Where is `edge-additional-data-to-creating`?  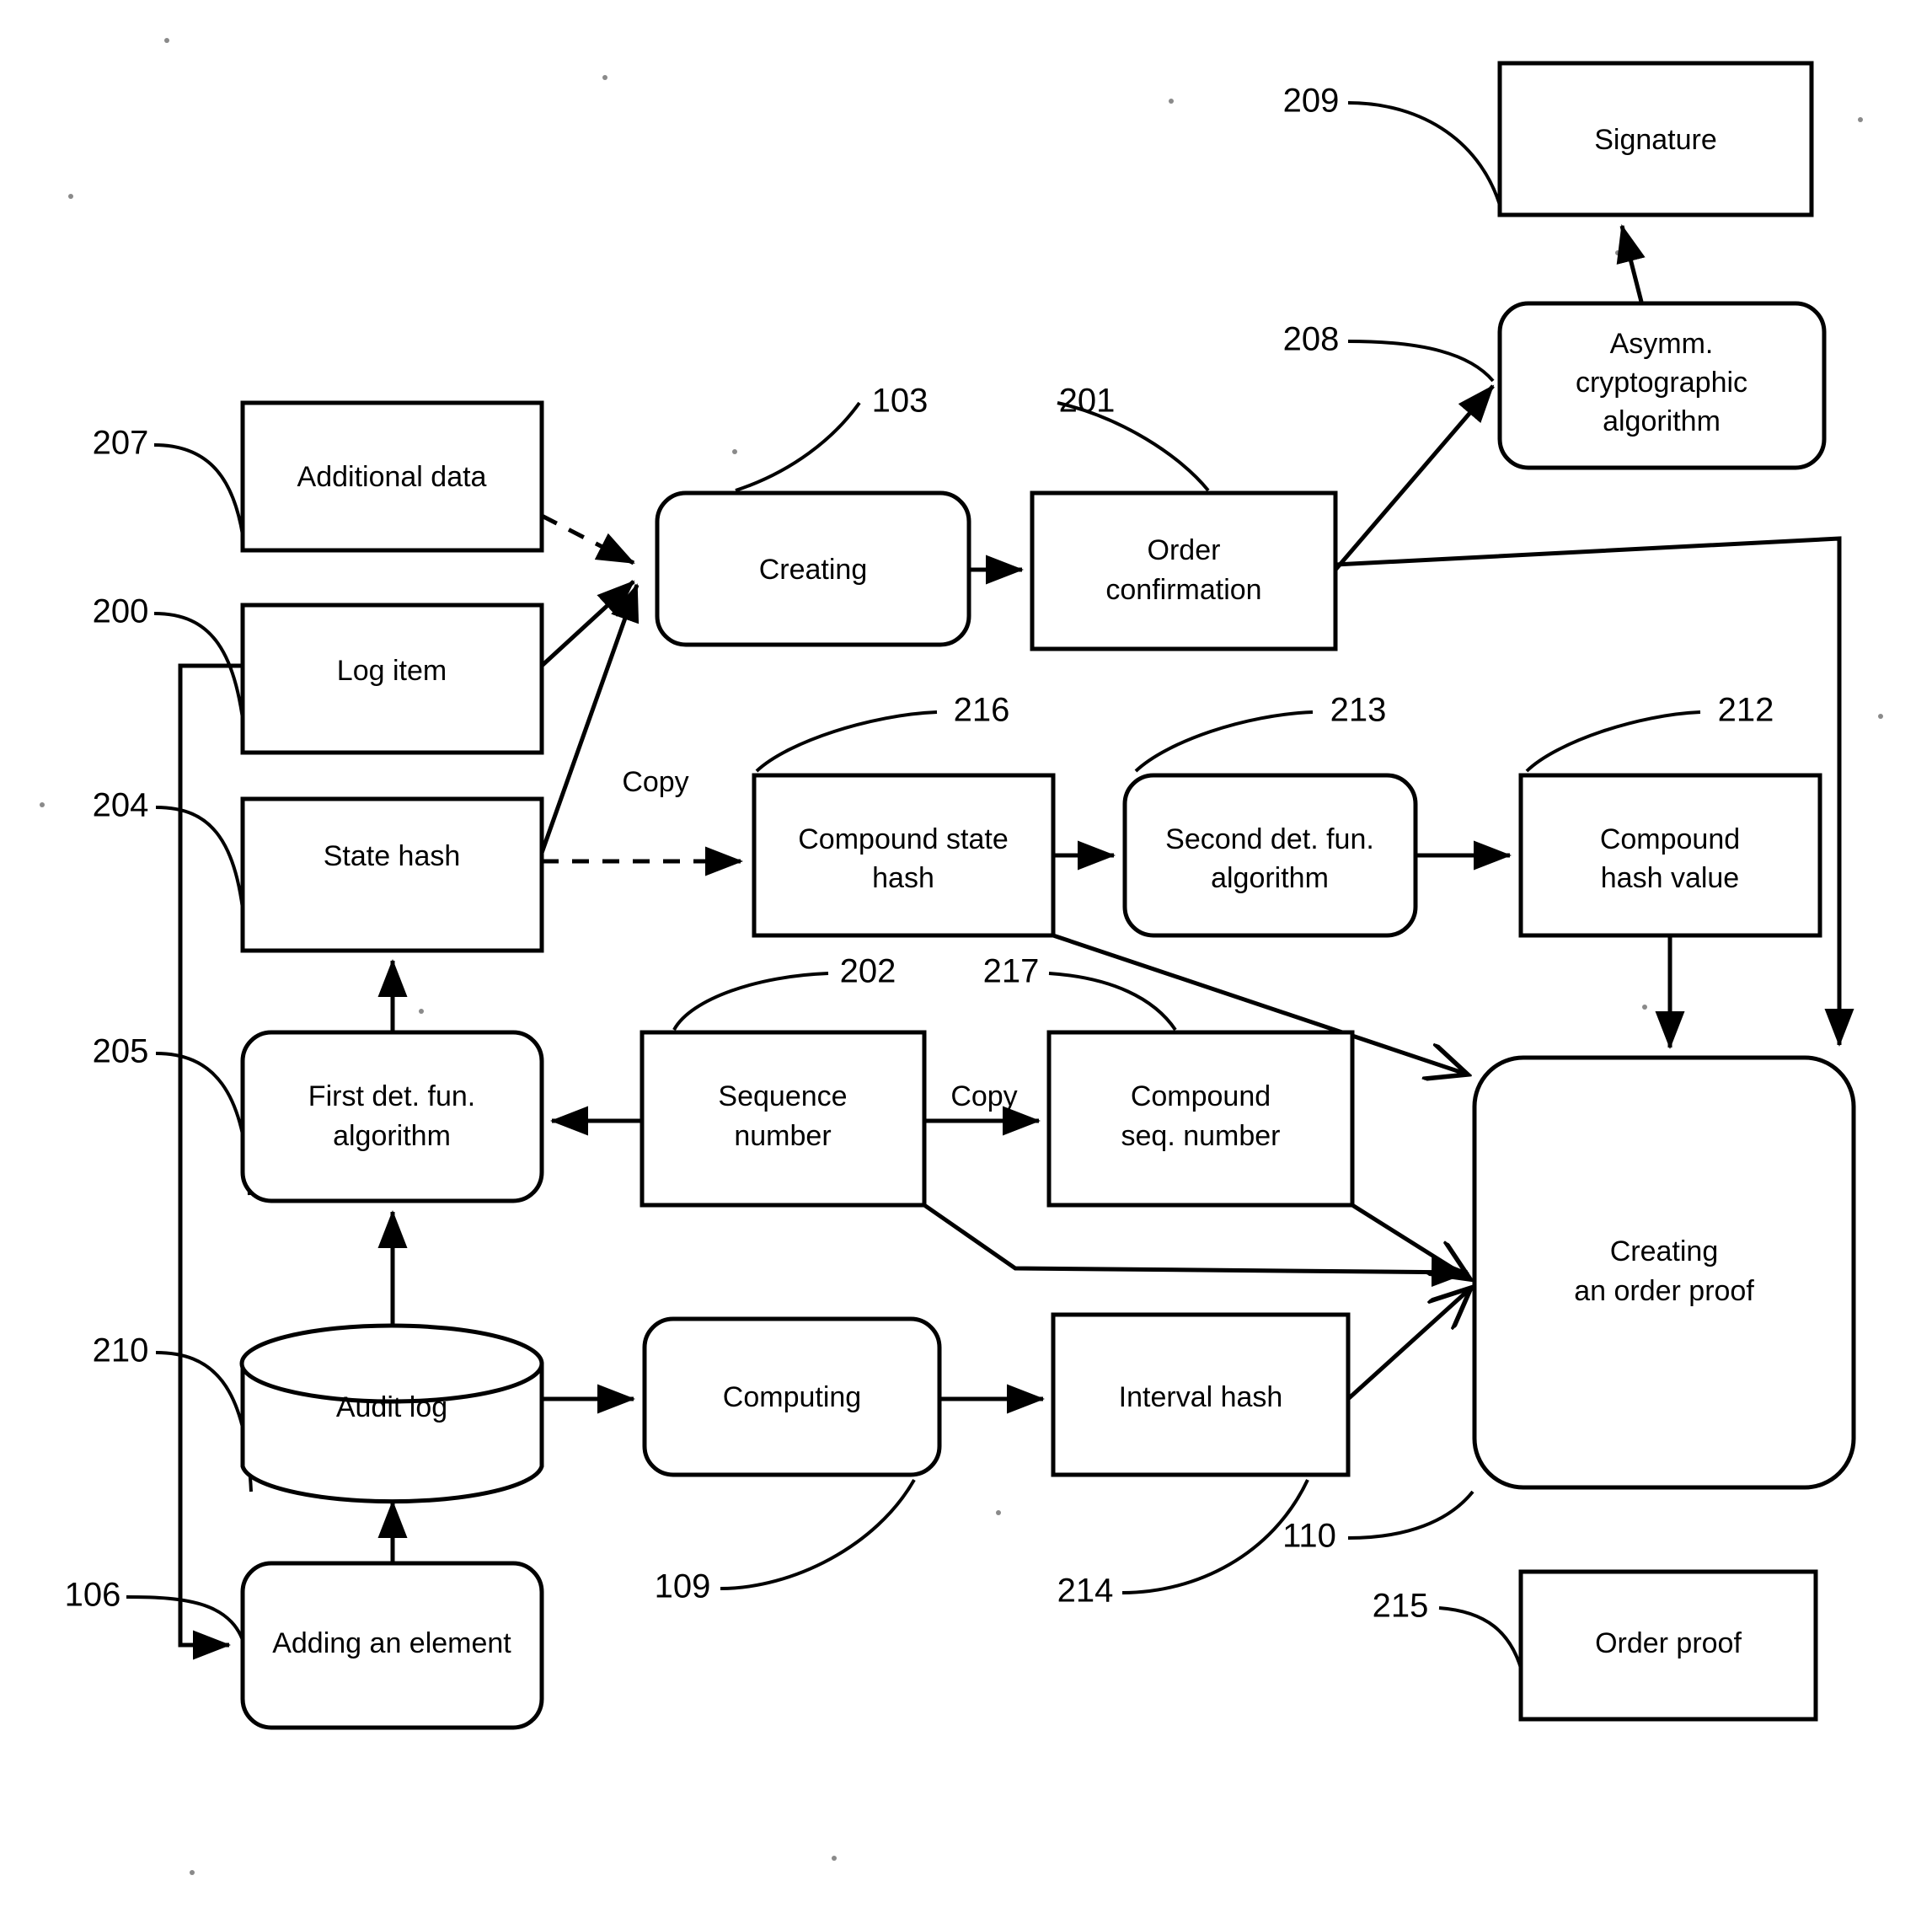 edge-additional-data-to-creating is located at coordinates (587, 539).